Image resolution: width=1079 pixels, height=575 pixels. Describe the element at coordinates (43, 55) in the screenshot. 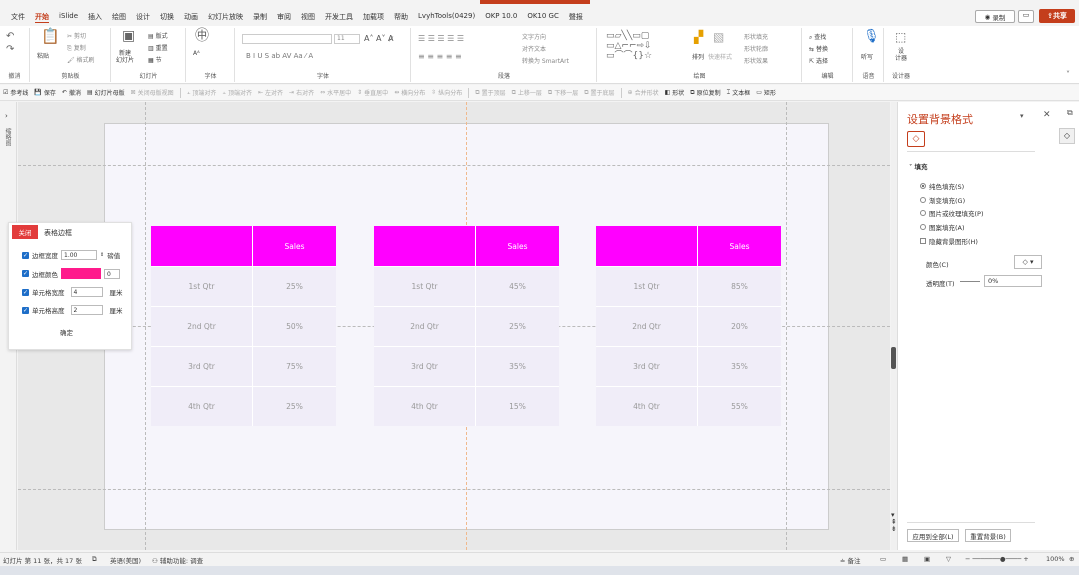

I see `paste-button: 粘贴` at that location.